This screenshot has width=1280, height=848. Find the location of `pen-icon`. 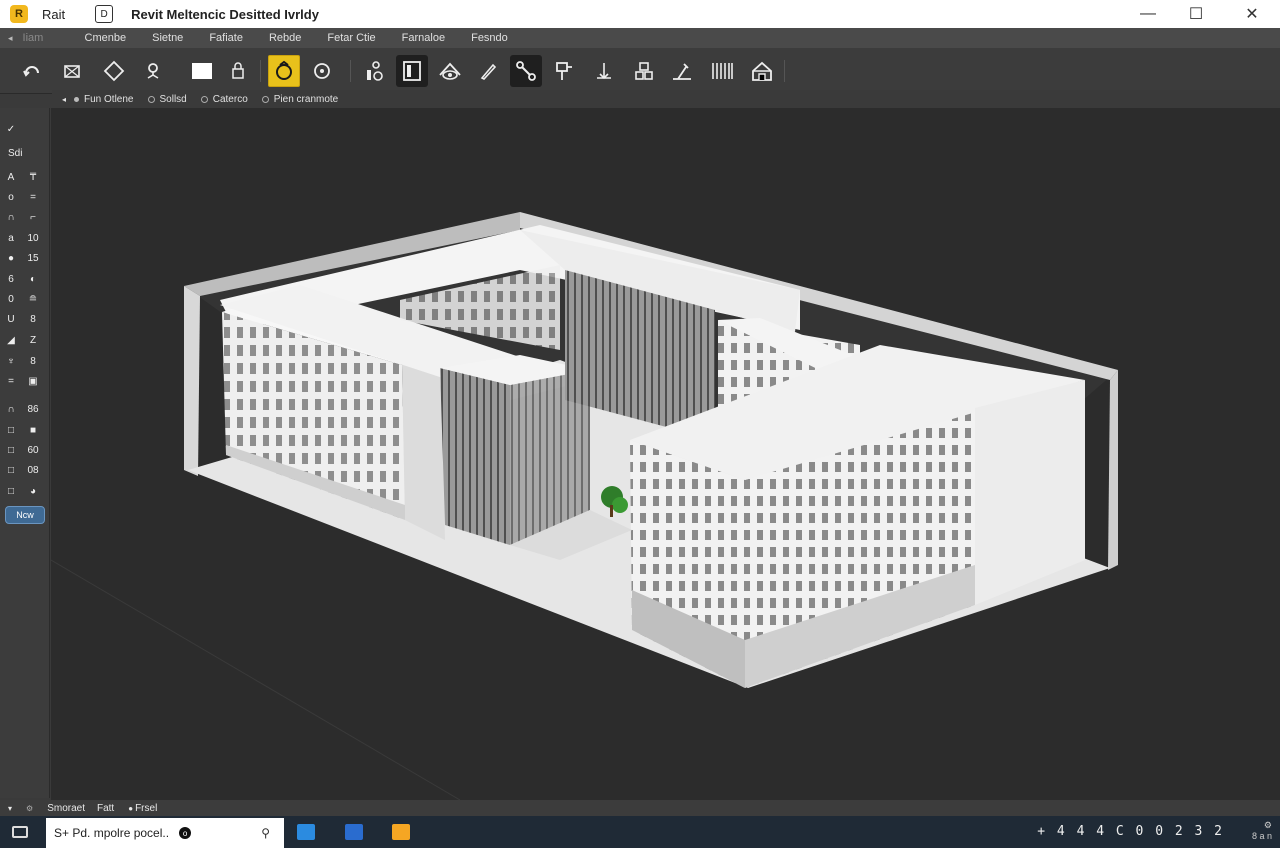

pen-icon is located at coordinates (488, 71).